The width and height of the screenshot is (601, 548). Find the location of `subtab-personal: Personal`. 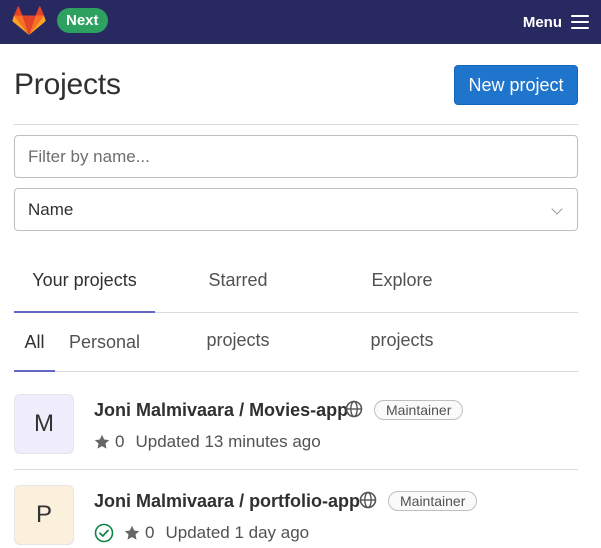

subtab-personal: Personal is located at coordinates (104, 342).